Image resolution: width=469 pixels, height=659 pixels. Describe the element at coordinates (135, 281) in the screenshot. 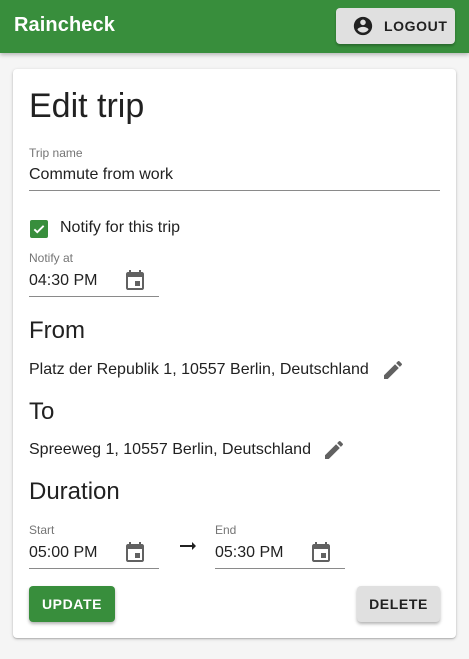

I see `calendar-icon` at that location.